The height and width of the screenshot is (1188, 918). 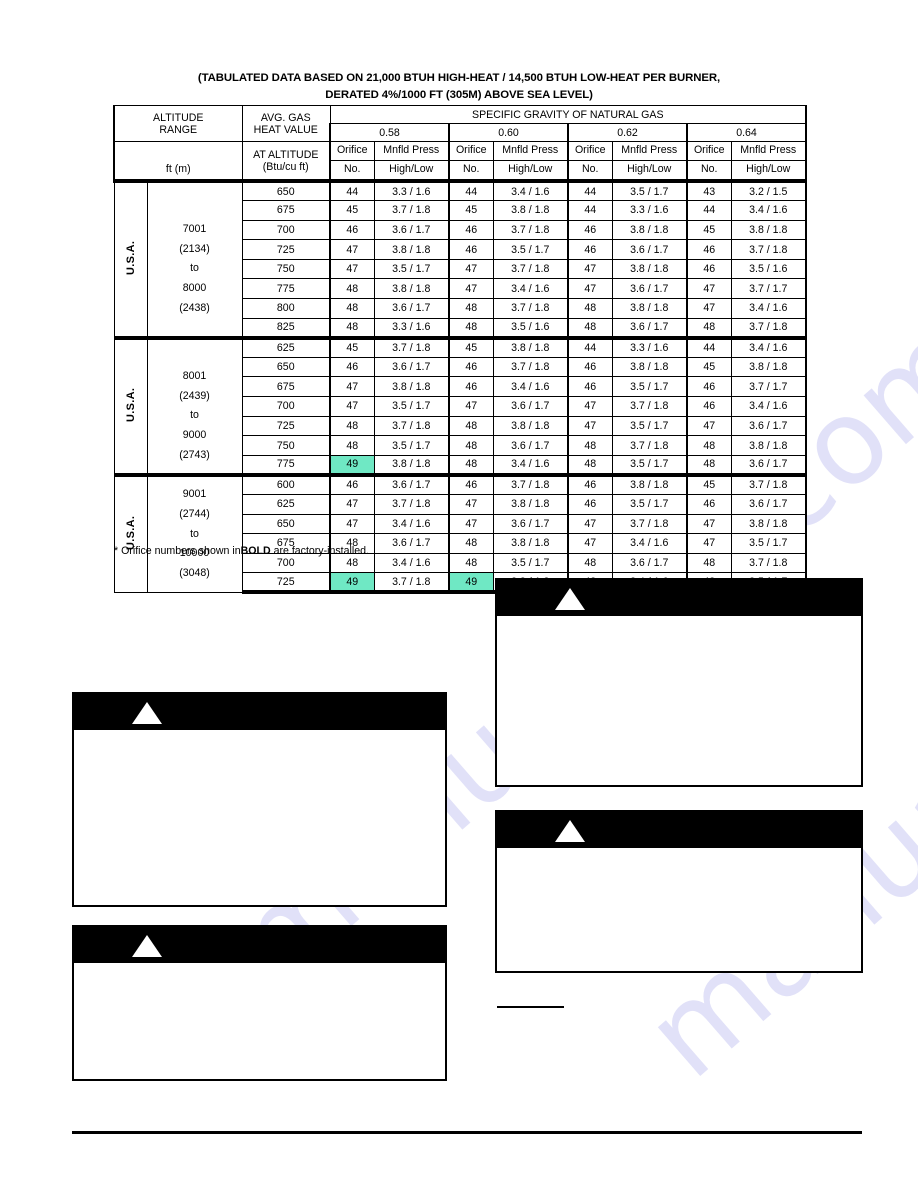 What do you see at coordinates (530, 328) in the screenshot?
I see `manifold-pressure-cell: 3.5 / 1.6` at bounding box center [530, 328].